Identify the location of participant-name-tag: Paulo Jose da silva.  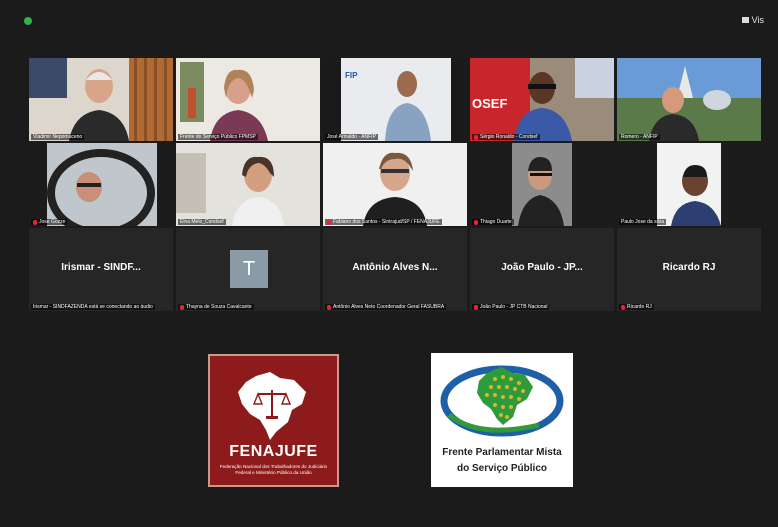
(643, 222).